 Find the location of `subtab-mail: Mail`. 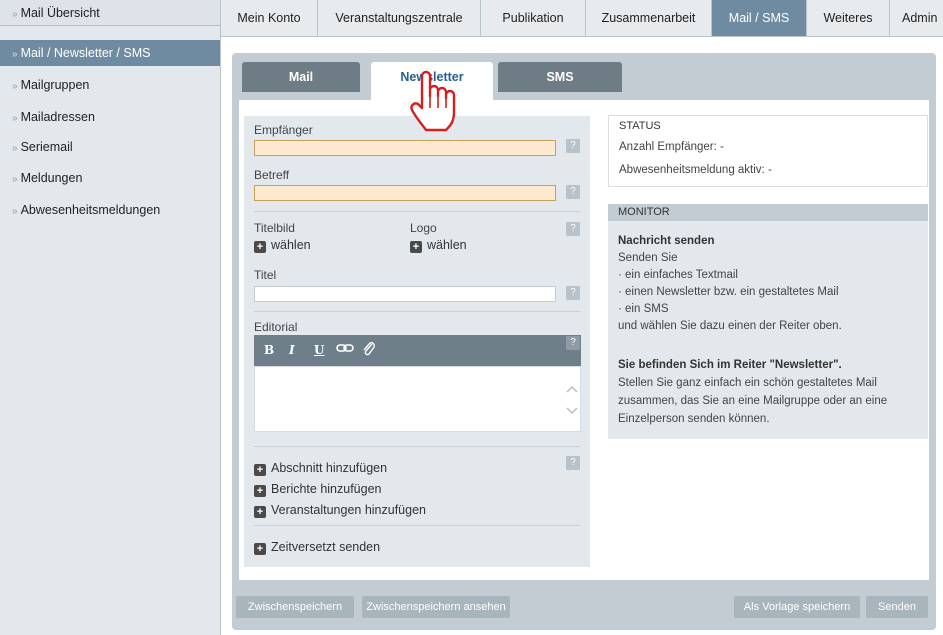

subtab-mail: Mail is located at coordinates (301, 77).